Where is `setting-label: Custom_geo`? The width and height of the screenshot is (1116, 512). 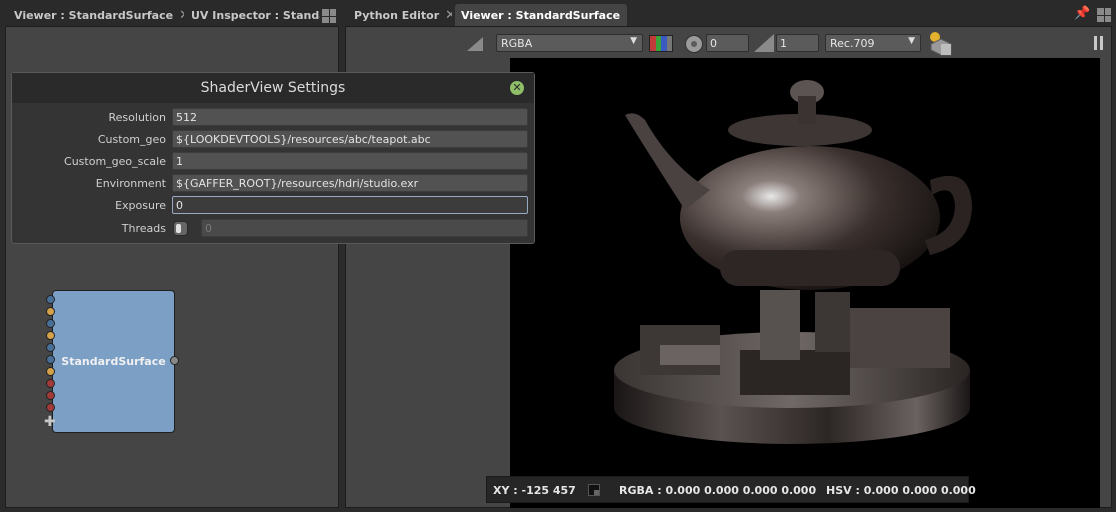
setting-label: Custom_geo is located at coordinates (131, 139).